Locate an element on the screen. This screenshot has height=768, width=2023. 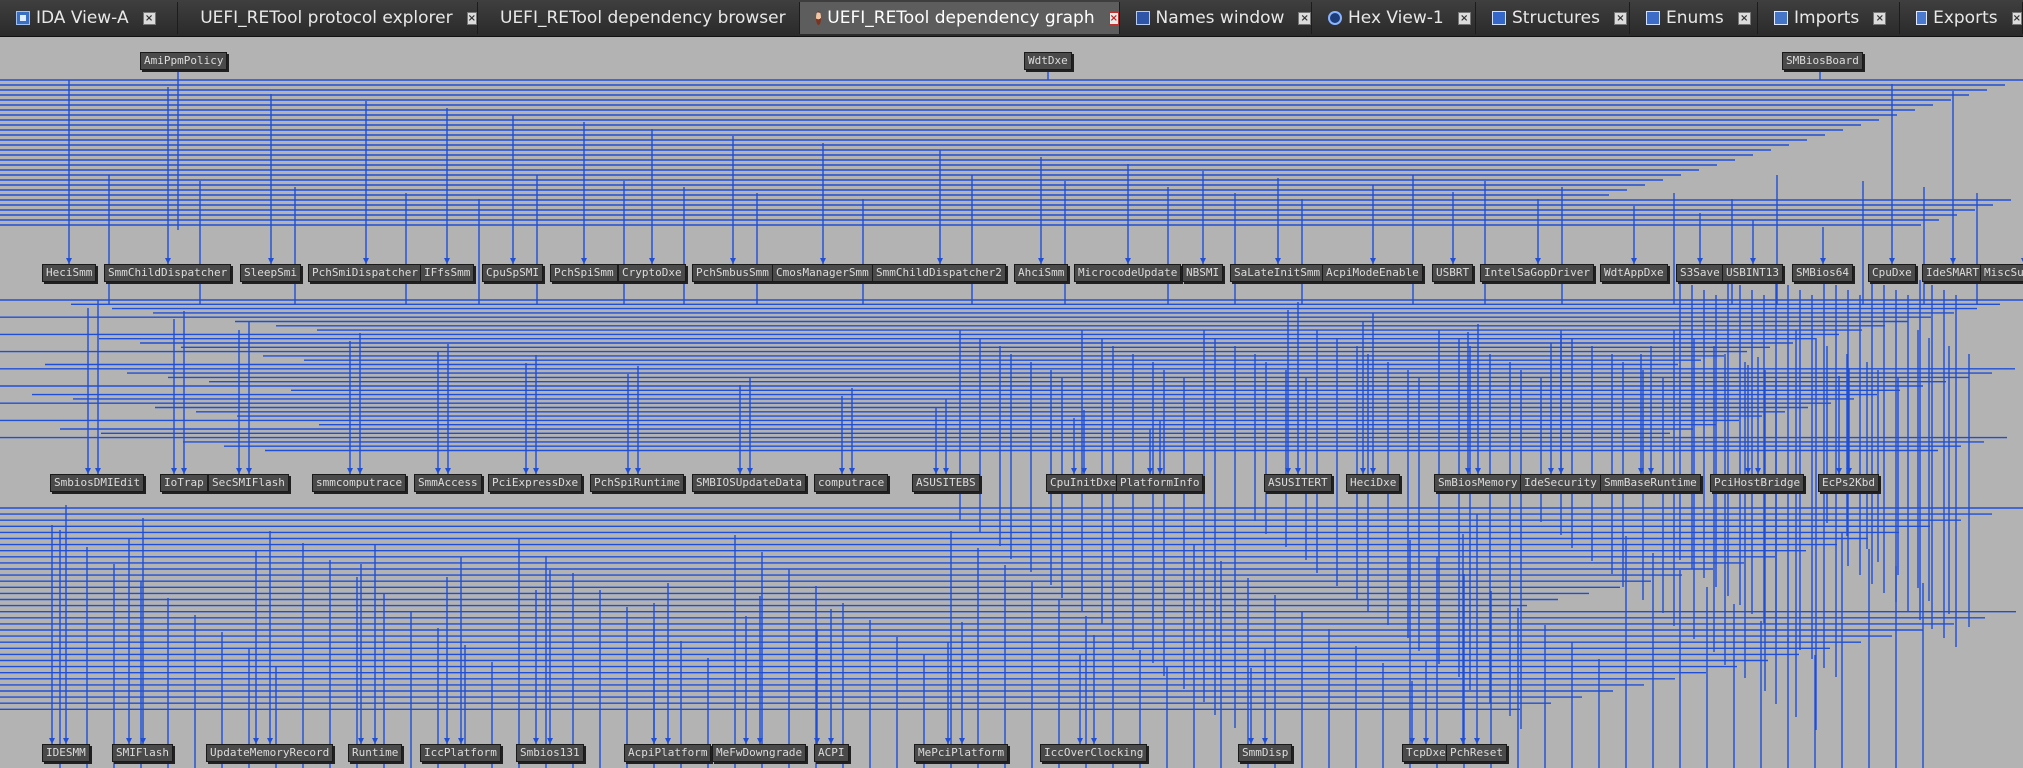
names-window-icon is located at coordinates (1143, 18).